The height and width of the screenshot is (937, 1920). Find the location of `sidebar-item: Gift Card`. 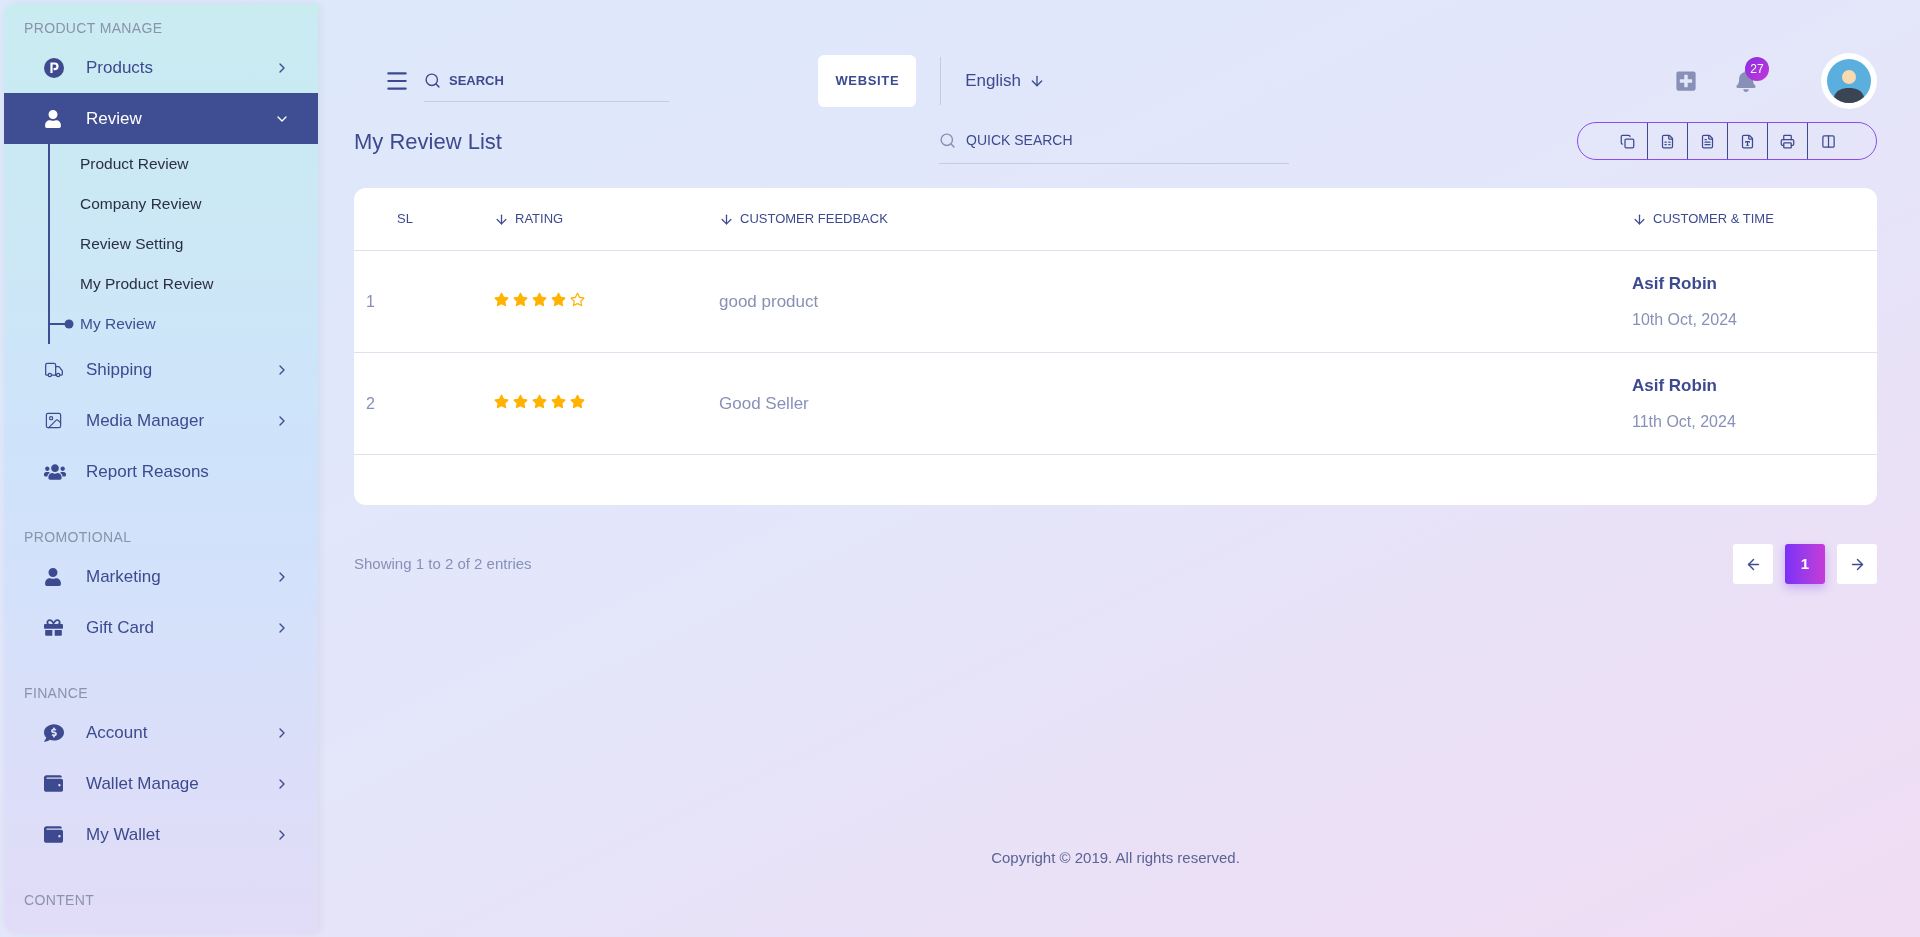

sidebar-item: Gift Card is located at coordinates (161, 627).